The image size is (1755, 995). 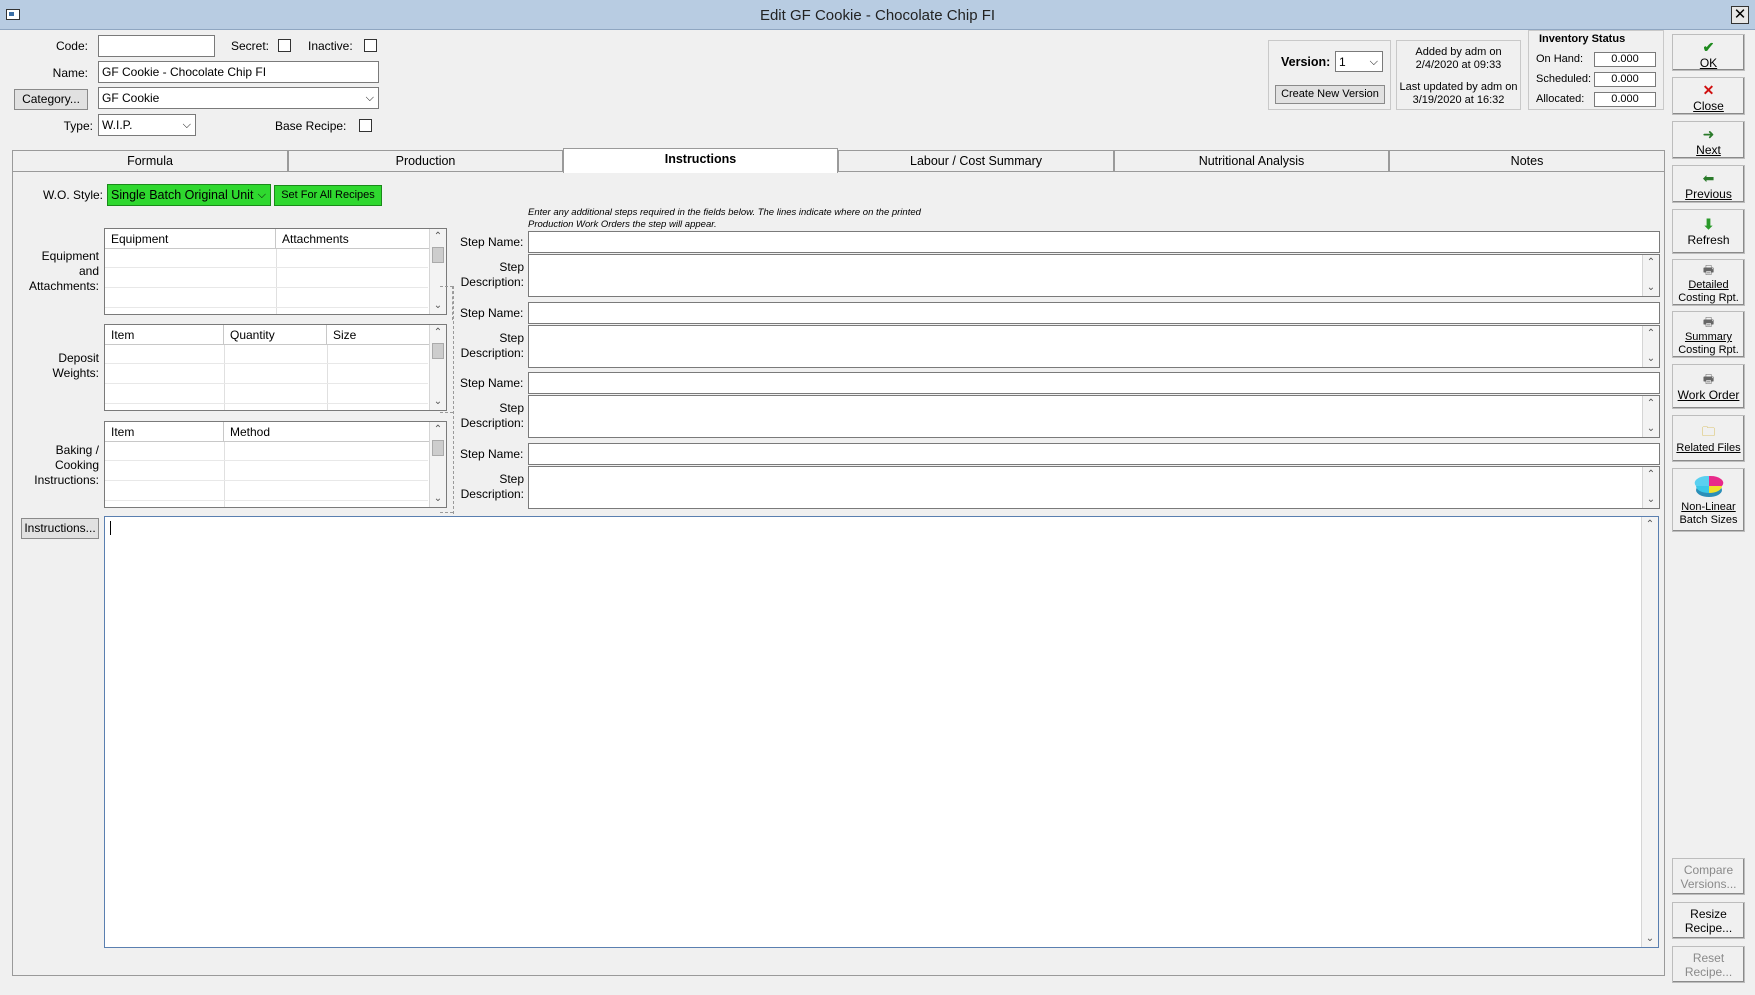 I want to click on step-1-description-input: ⌃ ⌄, so click(x=1094, y=275).